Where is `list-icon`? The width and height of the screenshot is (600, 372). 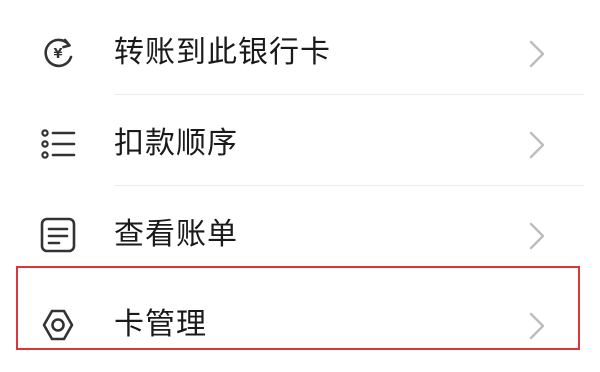
list-icon is located at coordinates (58, 144).